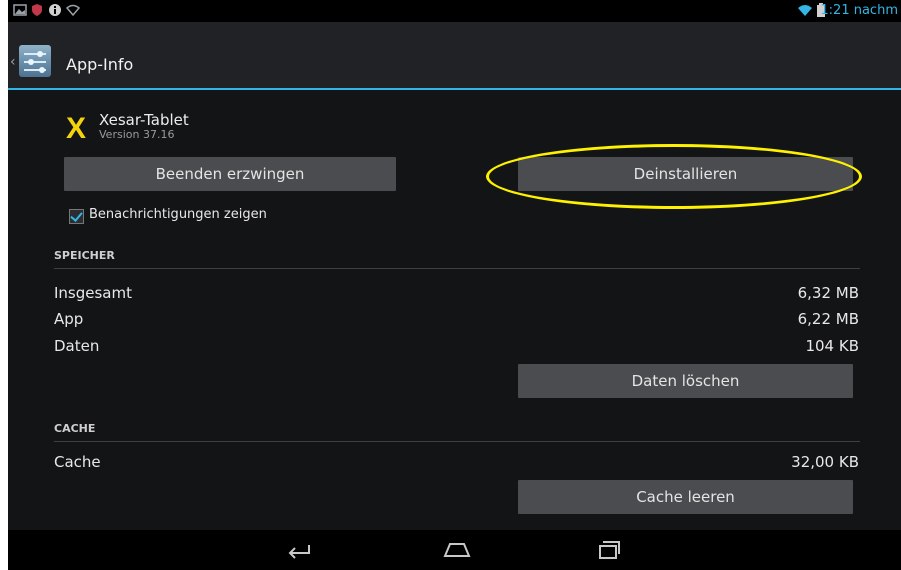 Image resolution: width=901 pixels, height=570 pixels. What do you see at coordinates (76, 216) in the screenshot?
I see `notifications-checkbox` at bounding box center [76, 216].